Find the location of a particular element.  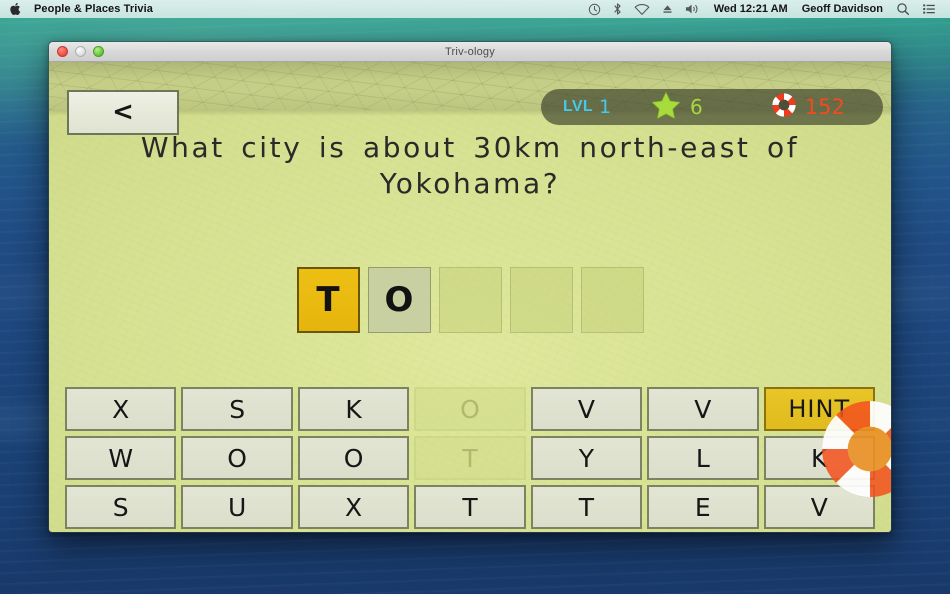

letter-key-e: E is located at coordinates (703, 507).